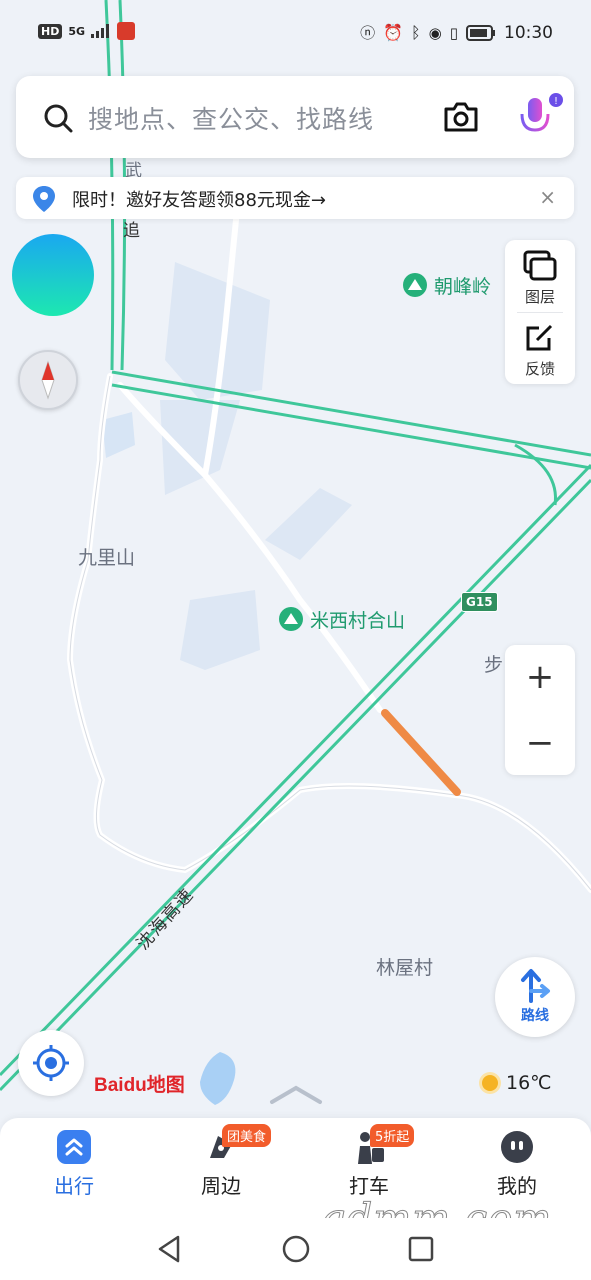  I want to click on place-label-jiulishan: 九里山, so click(107, 558).